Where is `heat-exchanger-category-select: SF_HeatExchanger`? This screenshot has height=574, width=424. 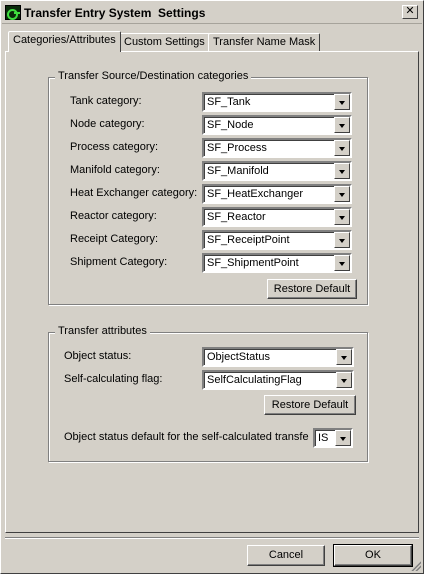
heat-exchanger-category-select: SF_HeatExchanger is located at coordinates (277, 194).